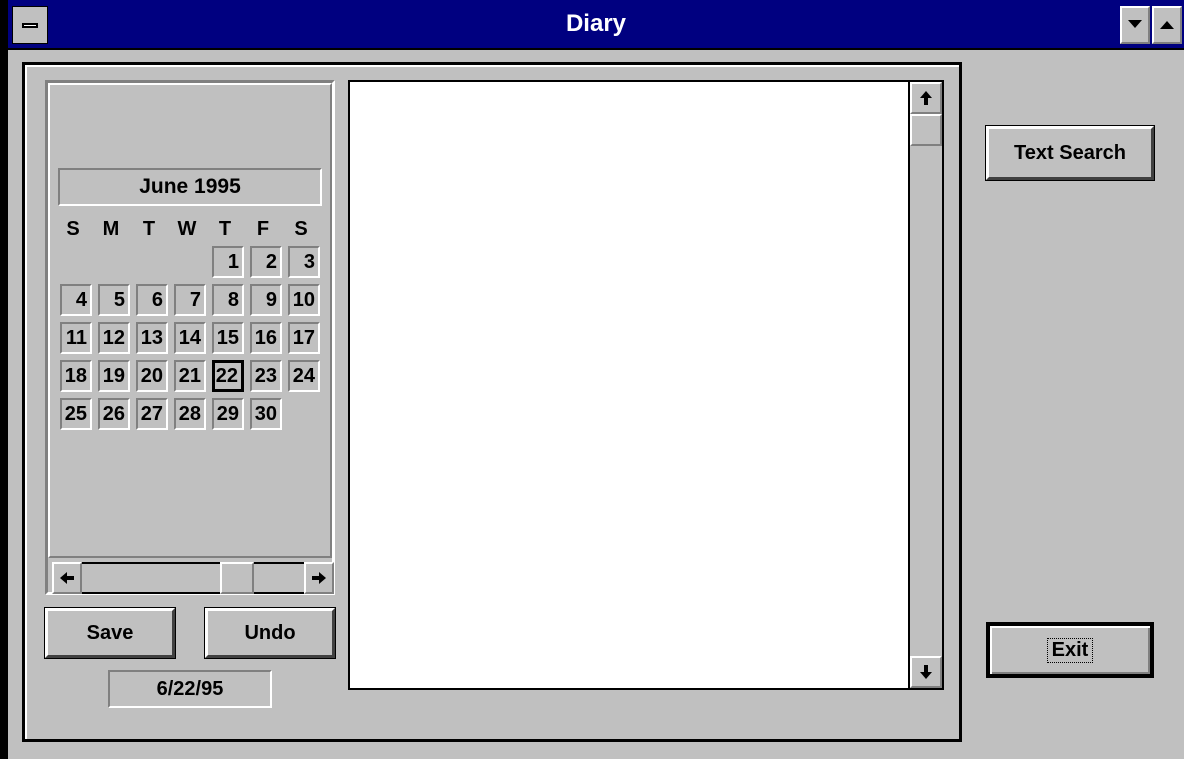 This screenshot has height=759, width=1184. What do you see at coordinates (152, 414) in the screenshot?
I see `calendar-day: 27` at bounding box center [152, 414].